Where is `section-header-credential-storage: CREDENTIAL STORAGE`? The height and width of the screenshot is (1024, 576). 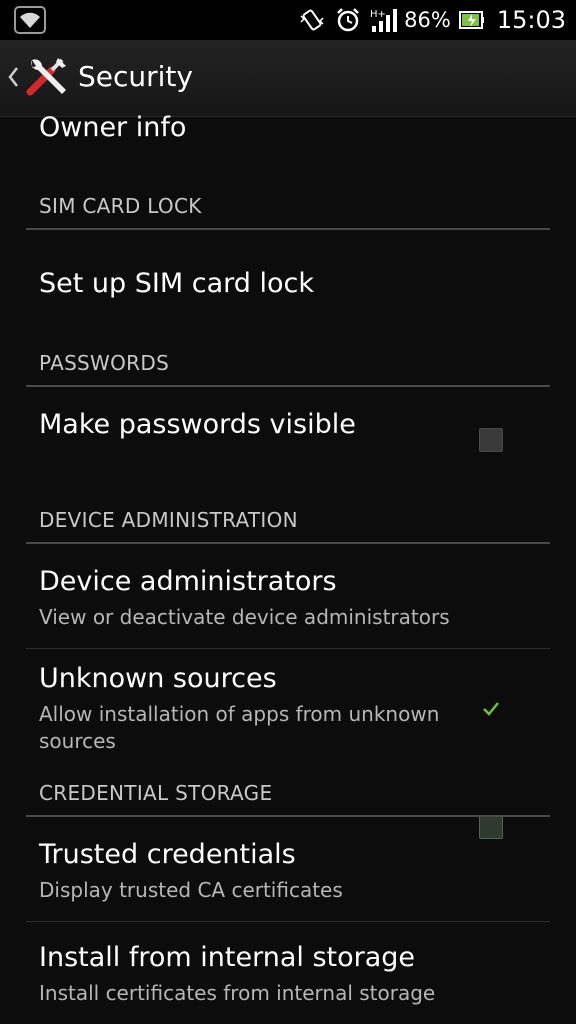 section-header-credential-storage: CREDENTIAL STORAGE is located at coordinates (156, 793).